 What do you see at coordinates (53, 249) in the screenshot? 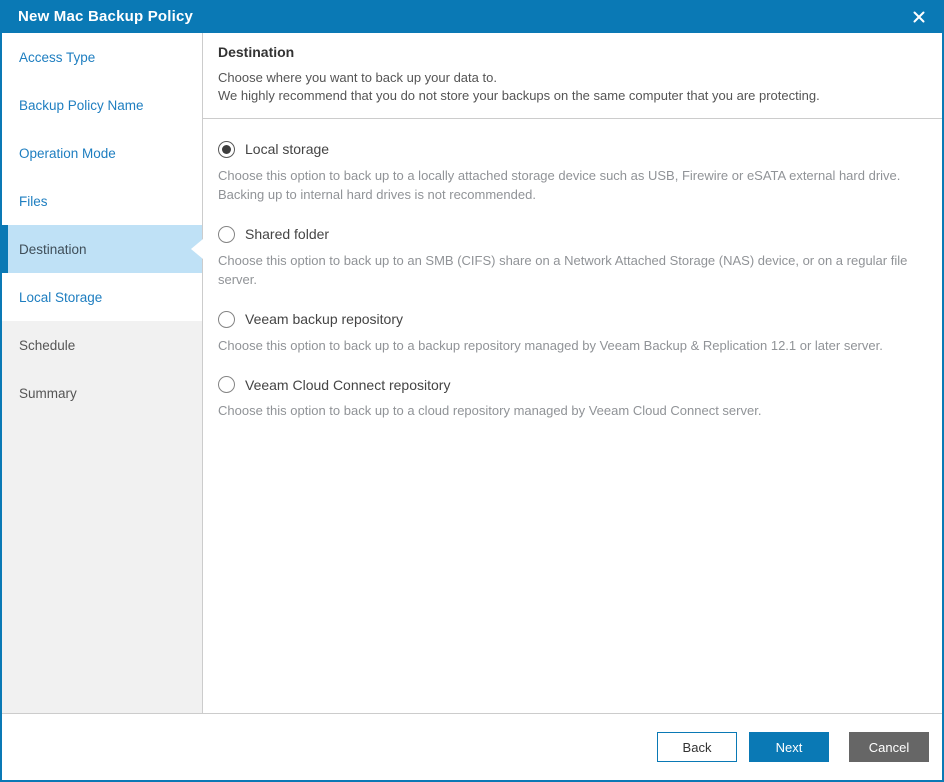
I see `sidebar-item-label: Destination` at bounding box center [53, 249].